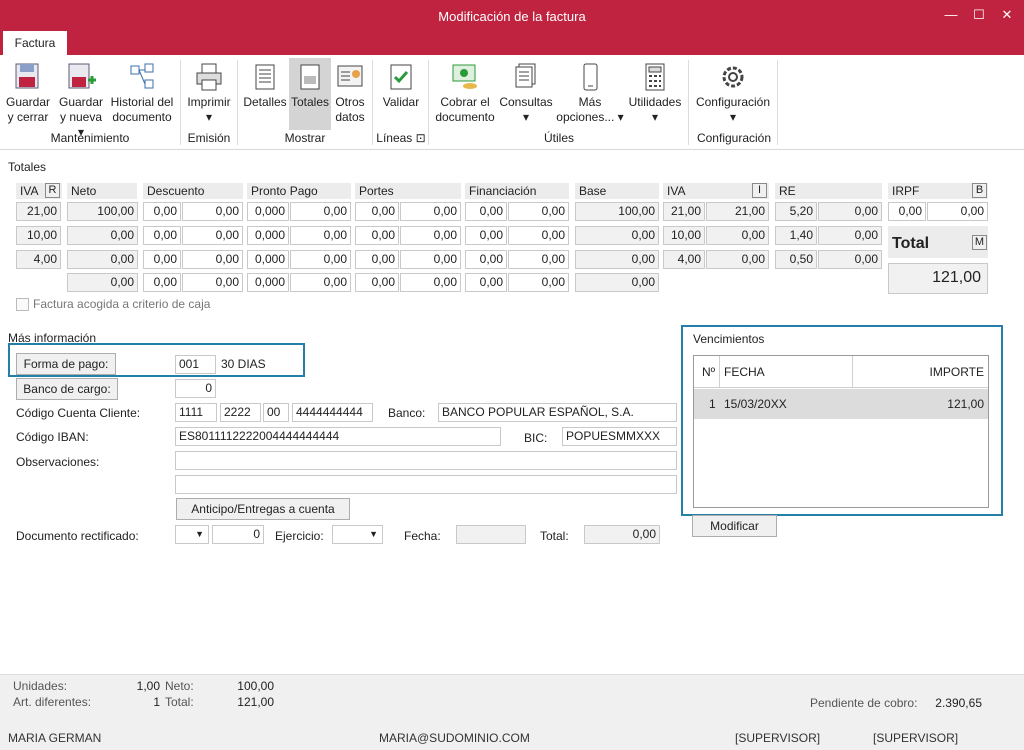 This screenshot has width=1024, height=750. Describe the element at coordinates (268, 211) in the screenshot. I see `row1-pronto-pct: 0,000` at that location.